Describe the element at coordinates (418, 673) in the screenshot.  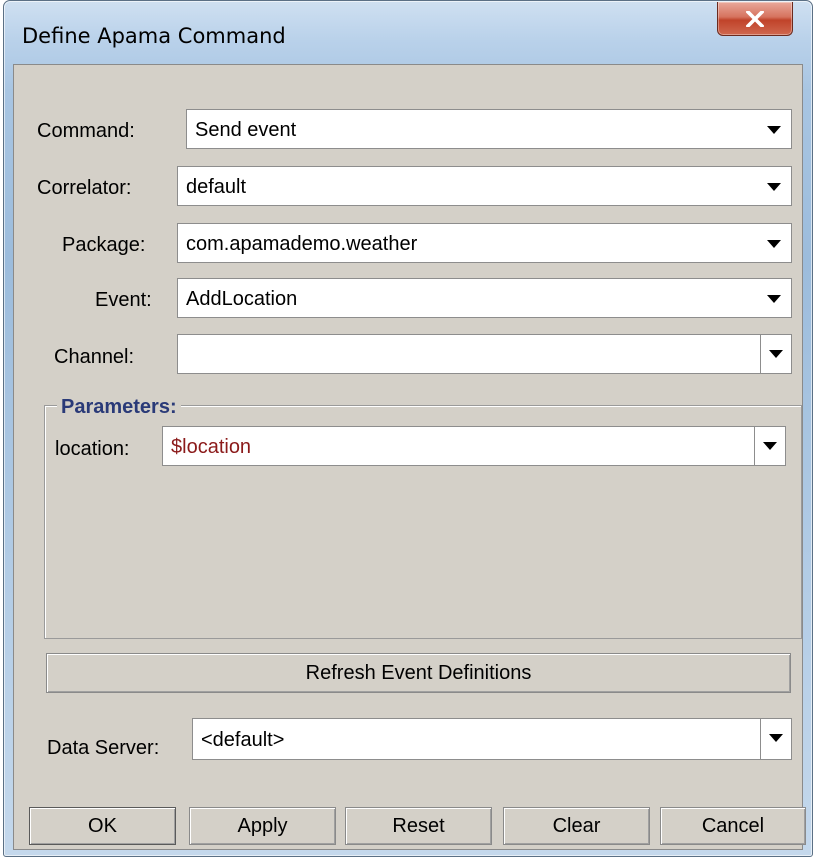
I see `refresh-event-definitions-button: Refresh Event Definitions` at that location.